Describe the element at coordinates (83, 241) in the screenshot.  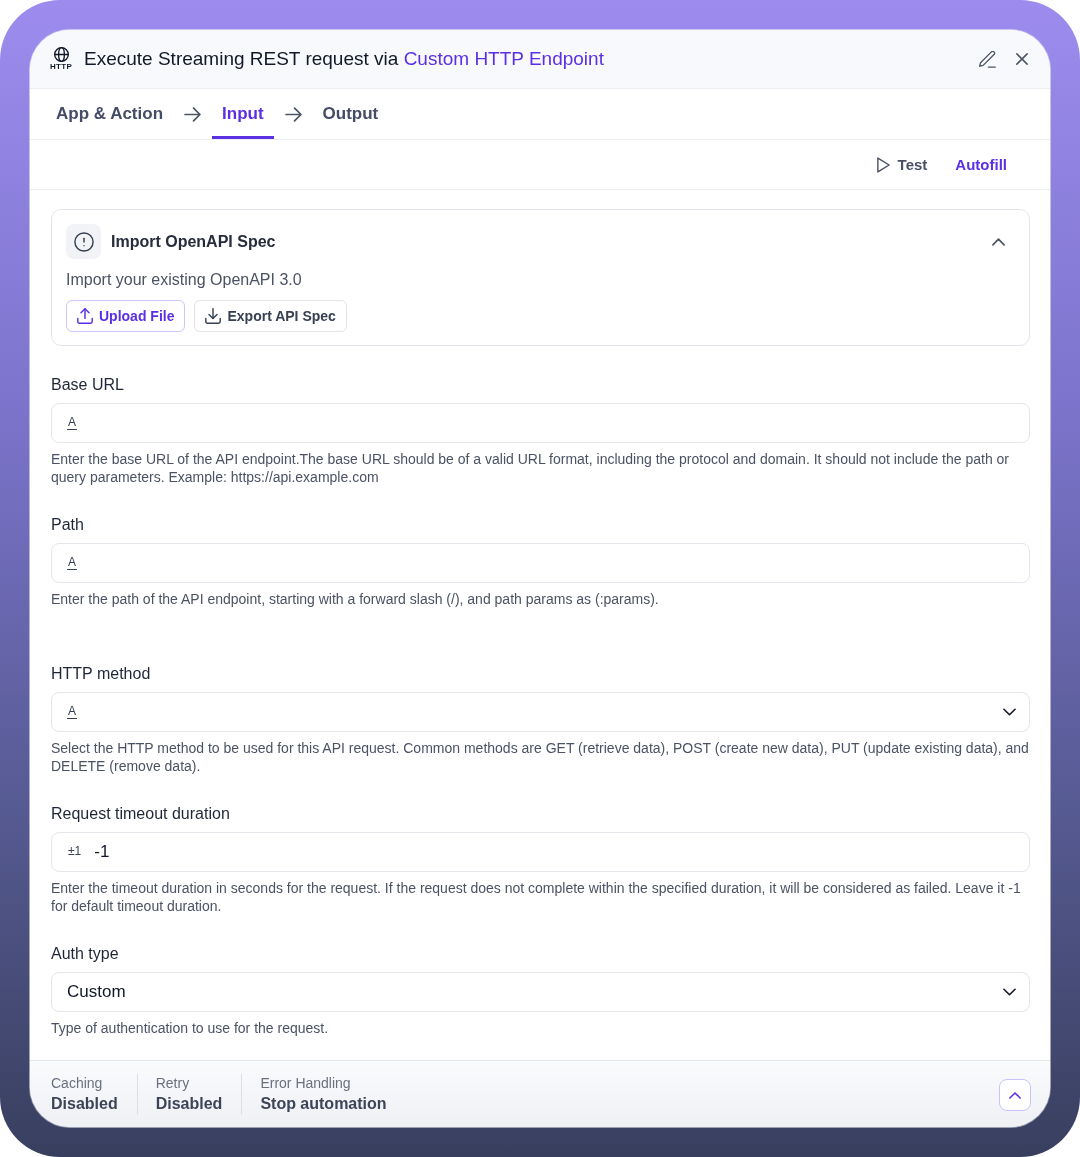
I see `alert-icon` at that location.